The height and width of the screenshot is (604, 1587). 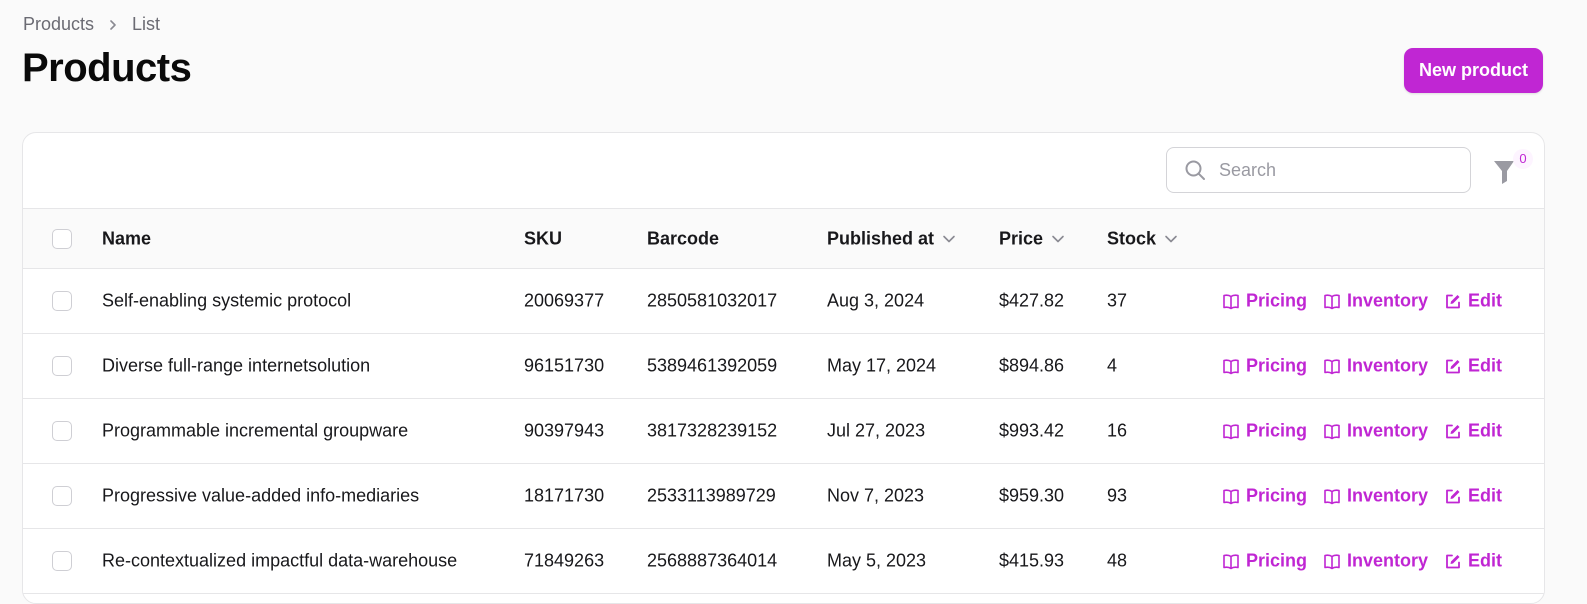 What do you see at coordinates (882, 365) in the screenshot?
I see `product-published-at: May 17, 2024` at bounding box center [882, 365].